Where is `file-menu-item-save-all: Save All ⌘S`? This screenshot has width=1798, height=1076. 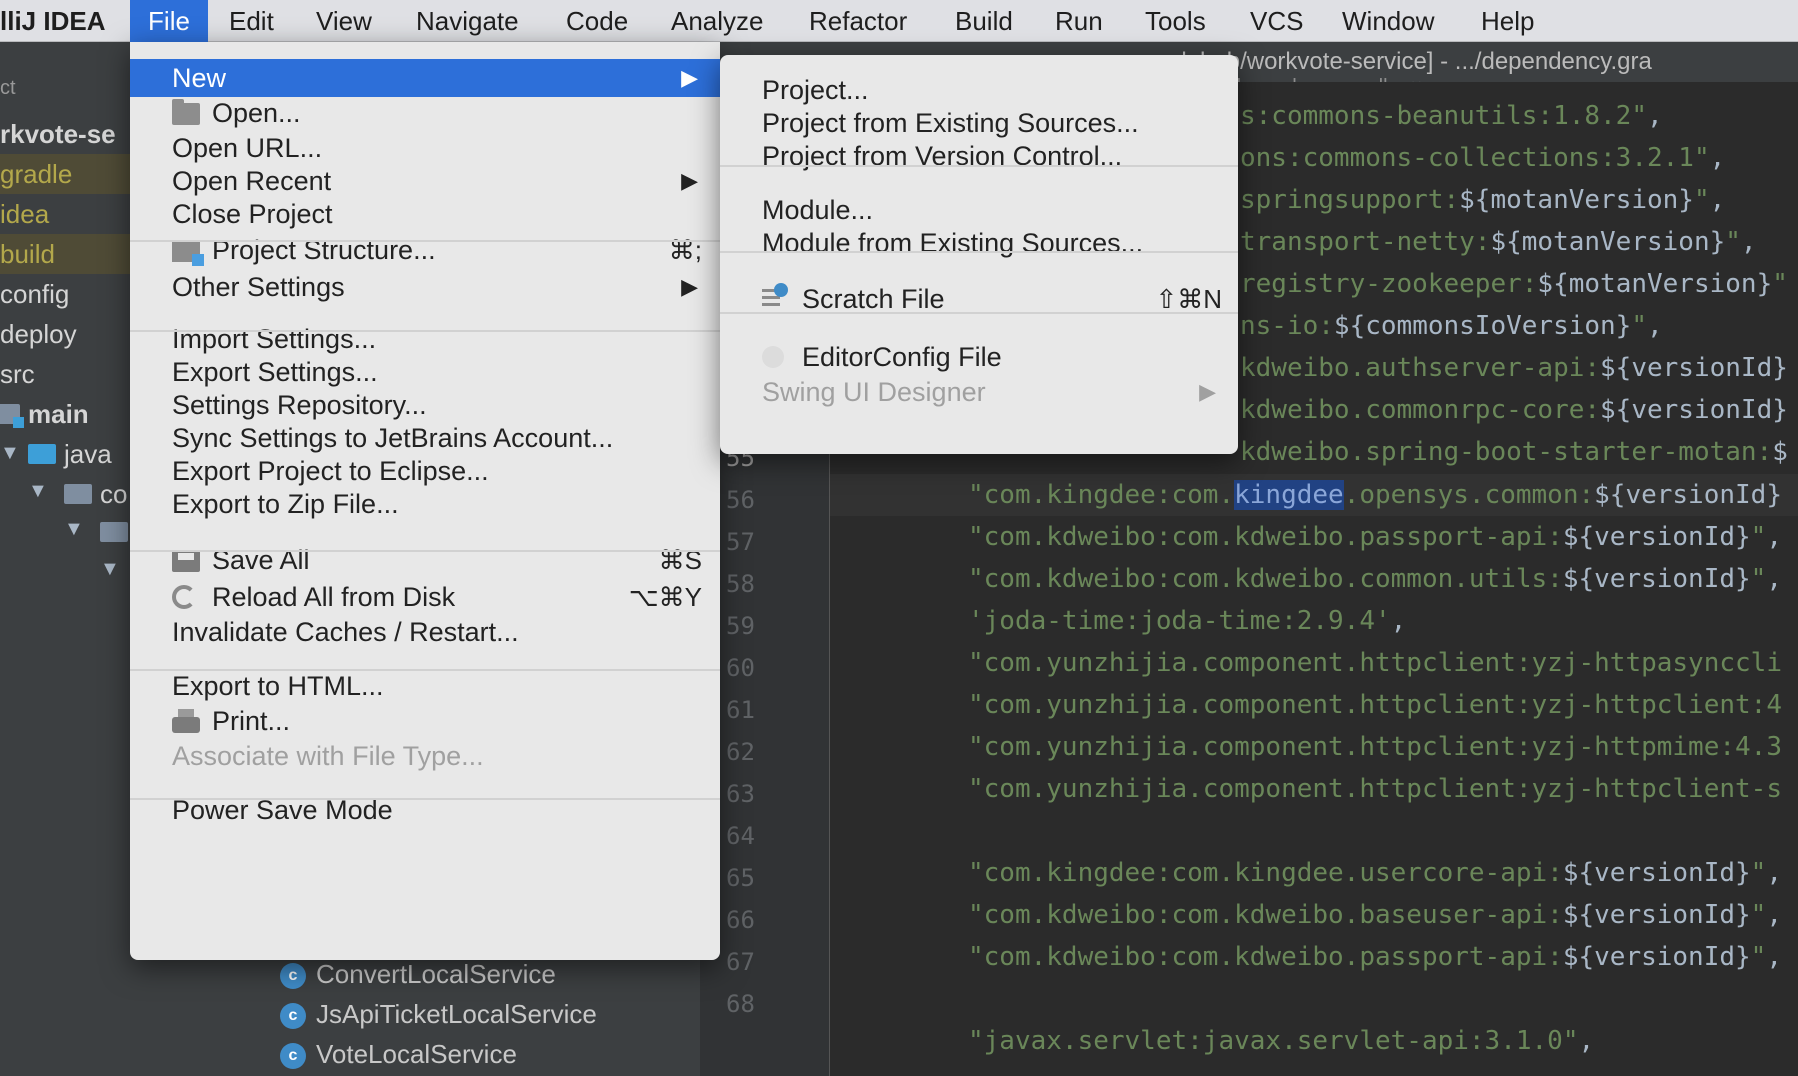
file-menu-item-save-all: Save All ⌘S is located at coordinates (425, 560).